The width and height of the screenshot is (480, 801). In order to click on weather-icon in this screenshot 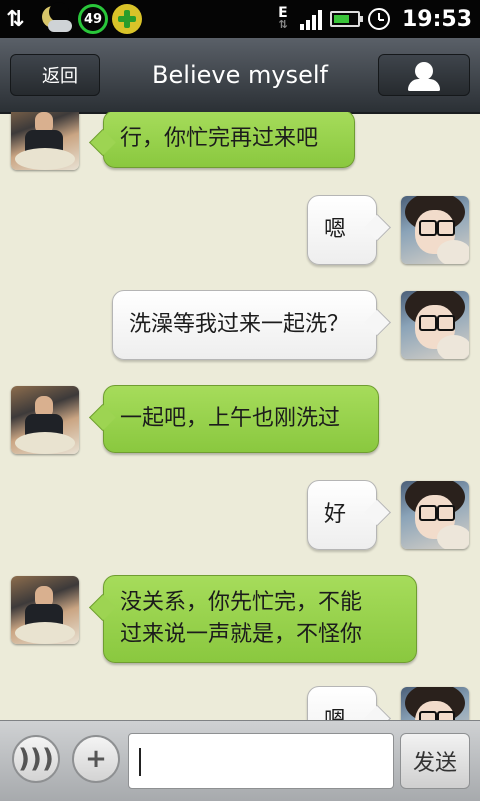, I will do `click(57, 18)`.